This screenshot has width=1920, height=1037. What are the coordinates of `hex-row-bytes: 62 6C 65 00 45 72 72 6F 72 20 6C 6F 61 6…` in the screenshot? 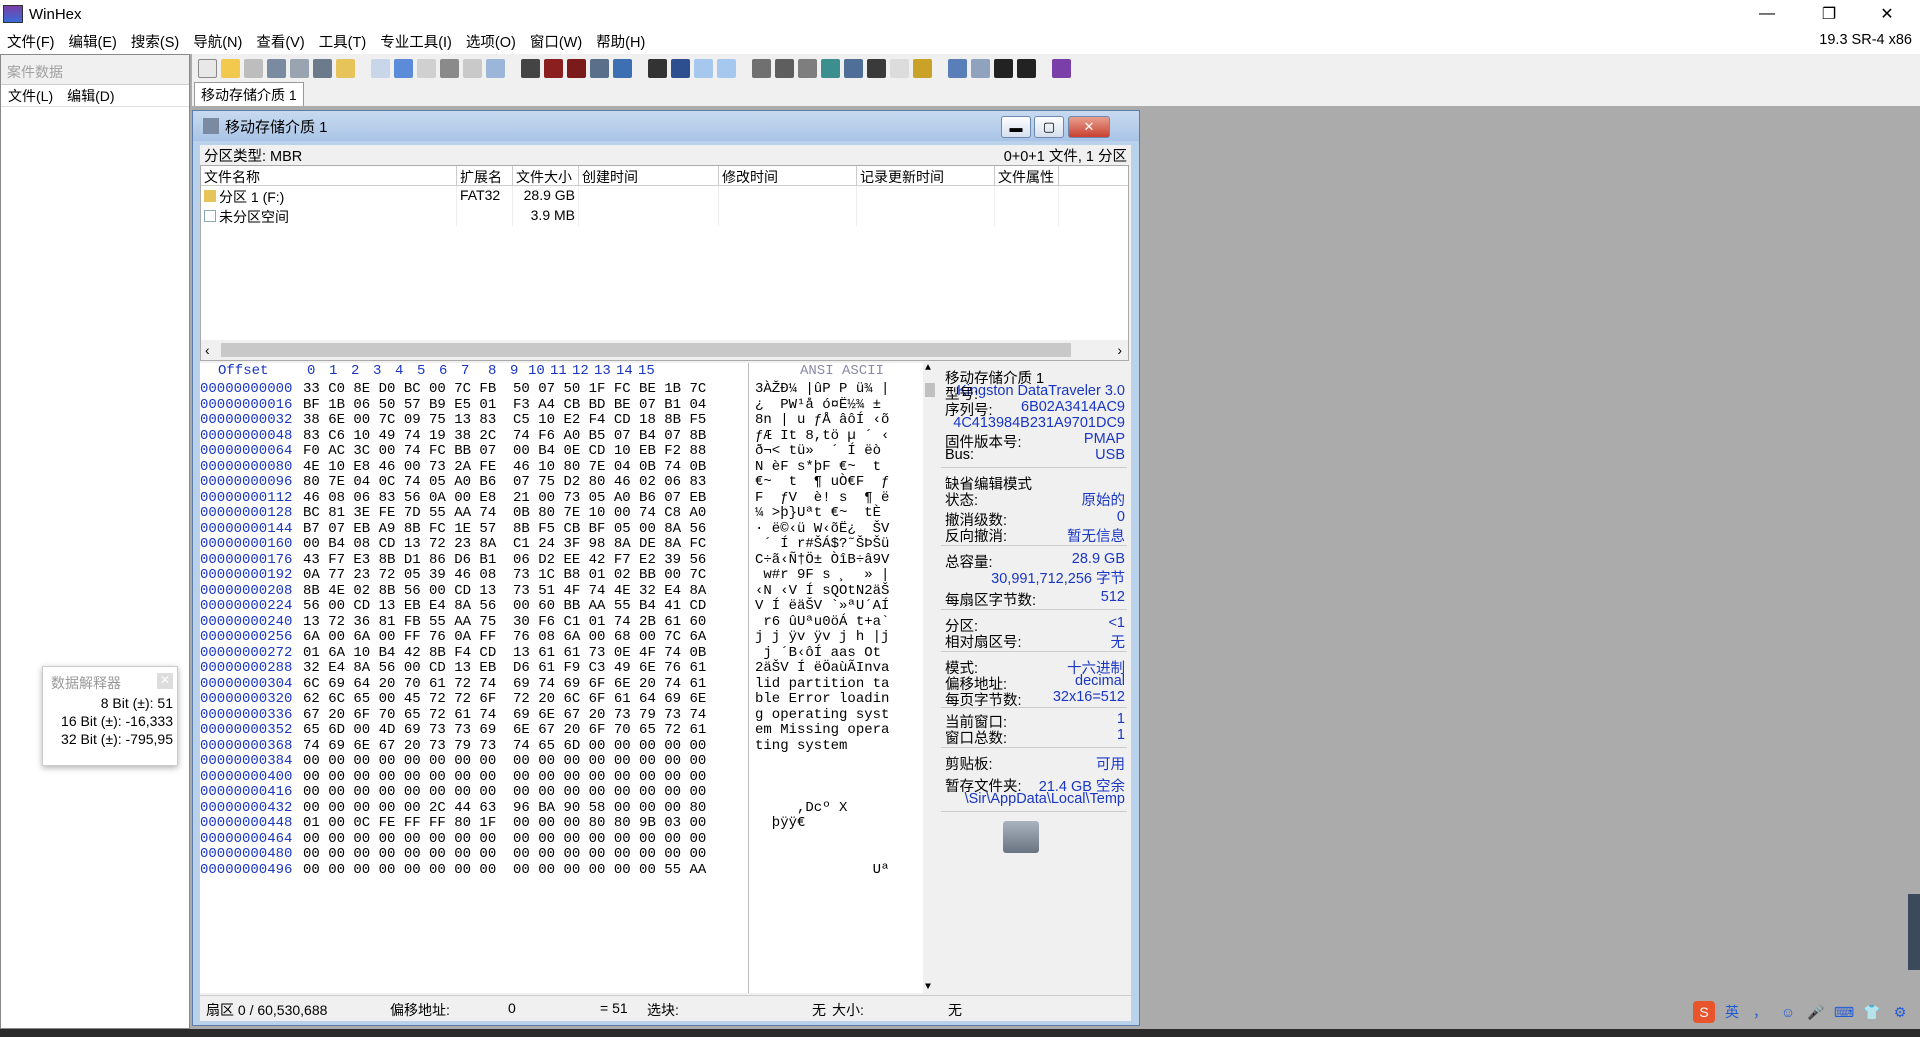 It's located at (504, 699).